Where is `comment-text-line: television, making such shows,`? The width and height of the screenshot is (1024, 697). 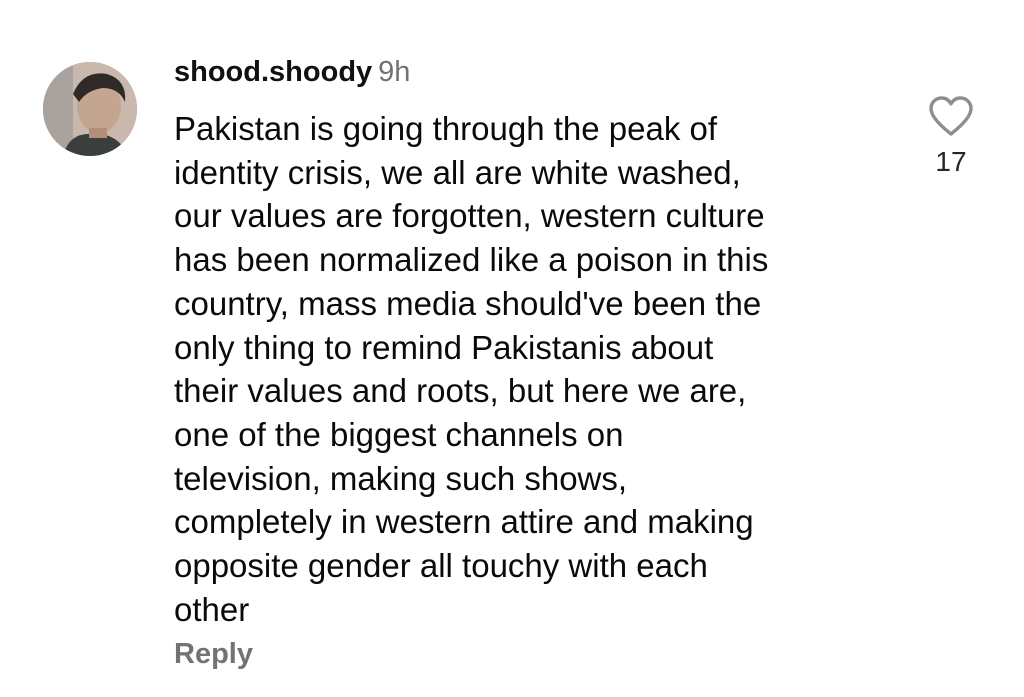
comment-text-line: television, making such shows, is located at coordinates (401, 478).